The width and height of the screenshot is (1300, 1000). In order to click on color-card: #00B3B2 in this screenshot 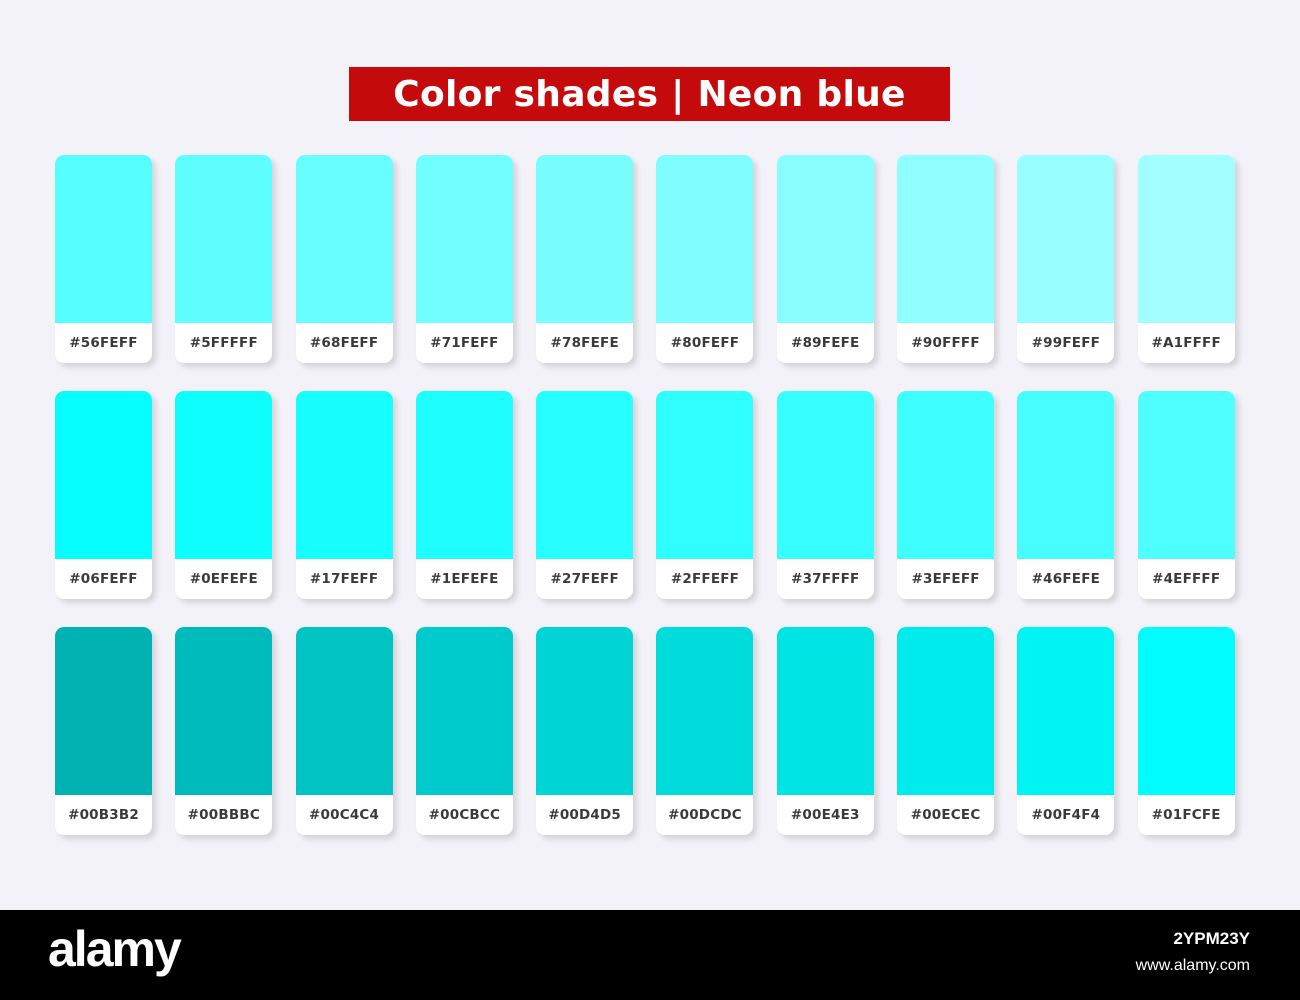, I will do `click(103, 731)`.